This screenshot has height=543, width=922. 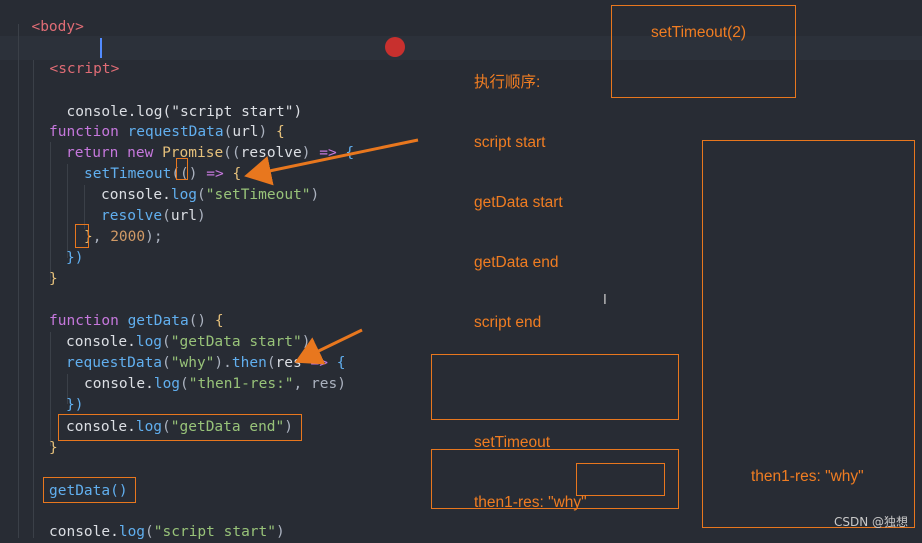 What do you see at coordinates (807, 476) in the screenshot?
I see `box-then-label: then1-res: "why"` at bounding box center [807, 476].